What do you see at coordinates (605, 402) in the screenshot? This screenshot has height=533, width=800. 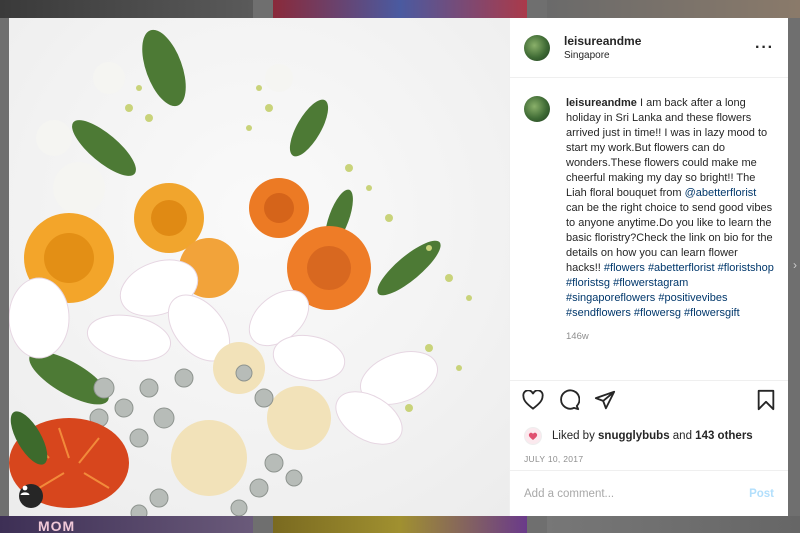 I see `send-icon` at bounding box center [605, 402].